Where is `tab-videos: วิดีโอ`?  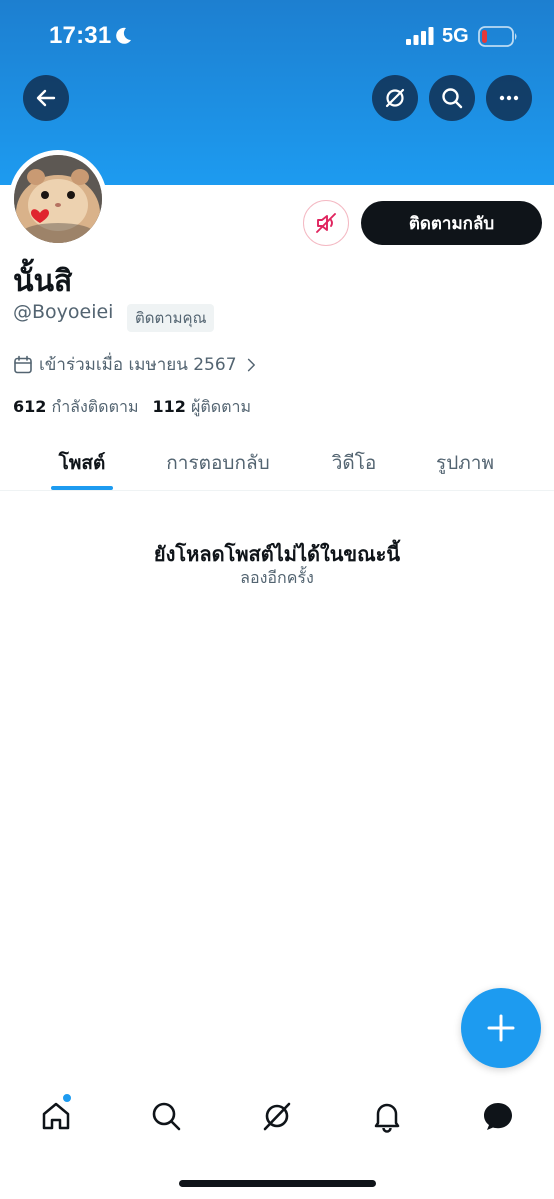
tab-videos: วิดีโอ is located at coordinates (354, 463).